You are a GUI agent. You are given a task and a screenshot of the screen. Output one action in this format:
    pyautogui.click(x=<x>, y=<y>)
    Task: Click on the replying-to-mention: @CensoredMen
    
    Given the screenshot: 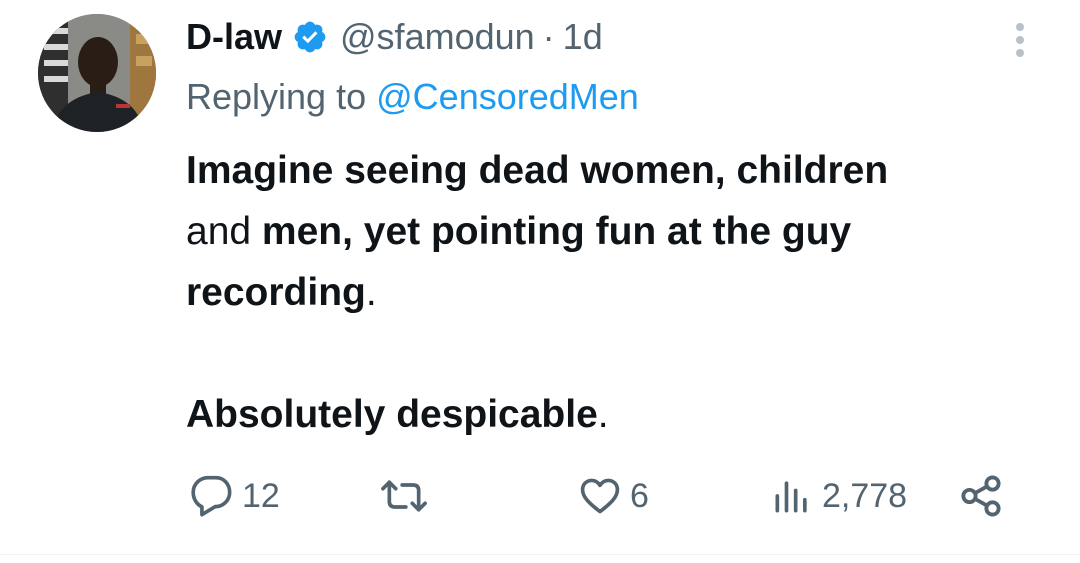 What is the action you would take?
    pyautogui.click(x=507, y=96)
    